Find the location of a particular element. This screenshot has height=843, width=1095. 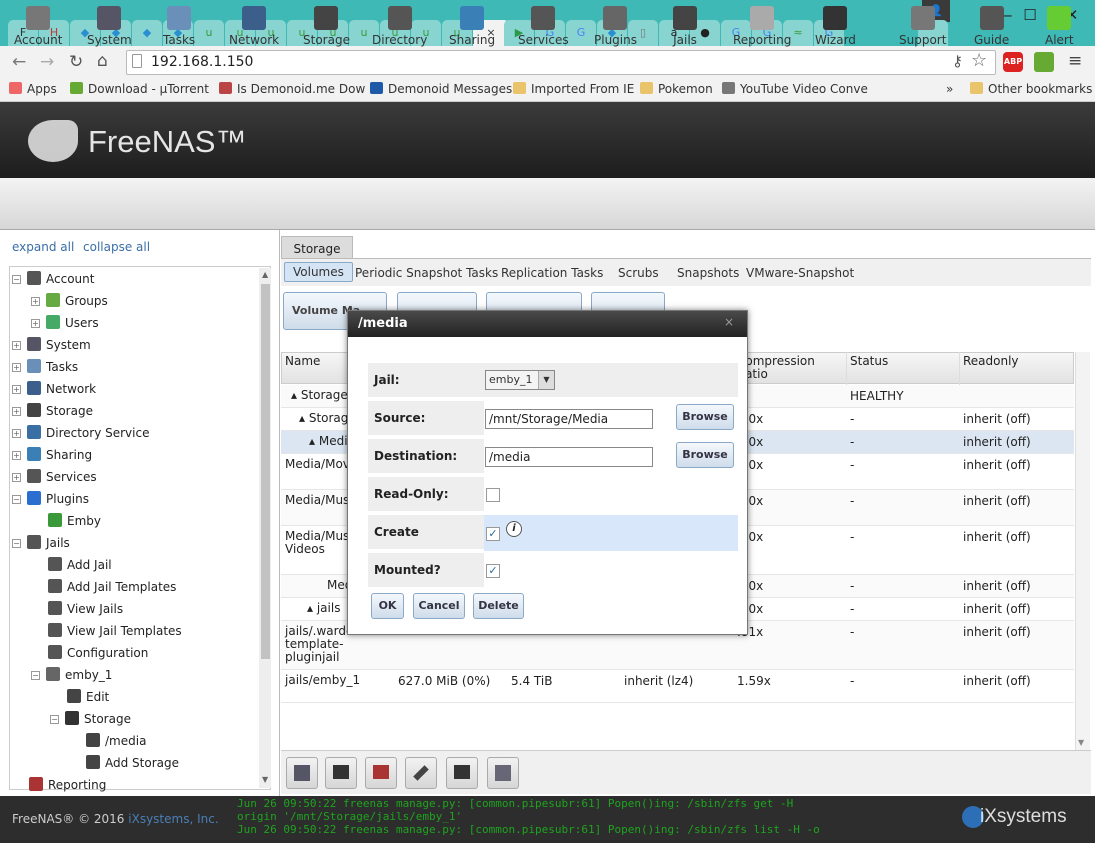

company-link: iXsystems, Inc. is located at coordinates (173, 819).